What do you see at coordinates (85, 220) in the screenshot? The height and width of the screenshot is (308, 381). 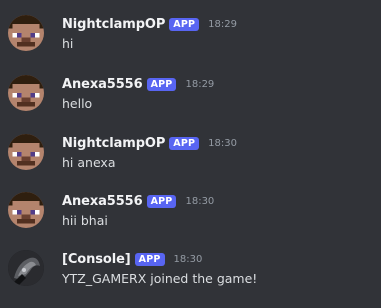 I see `message-content: hii bhai` at bounding box center [85, 220].